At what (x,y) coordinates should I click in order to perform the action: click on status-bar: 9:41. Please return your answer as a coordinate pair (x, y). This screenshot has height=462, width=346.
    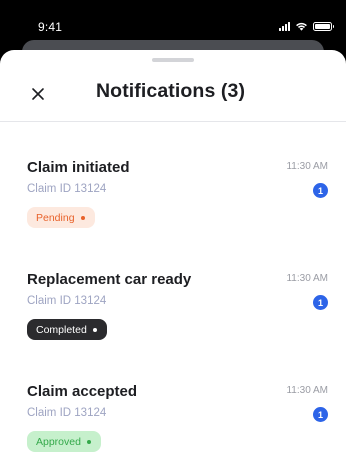
    Looking at the image, I should click on (173, 22).